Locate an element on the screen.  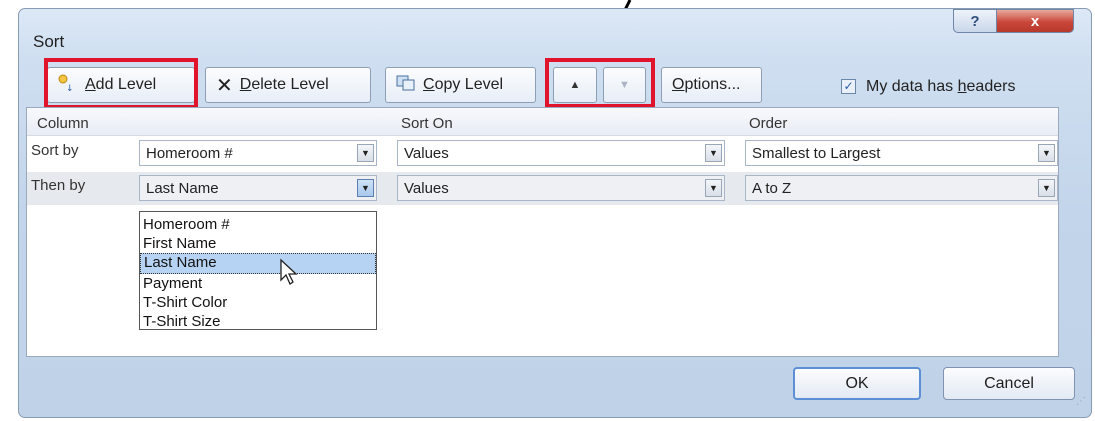
delete-x-icon: ✕ is located at coordinates (224, 85).